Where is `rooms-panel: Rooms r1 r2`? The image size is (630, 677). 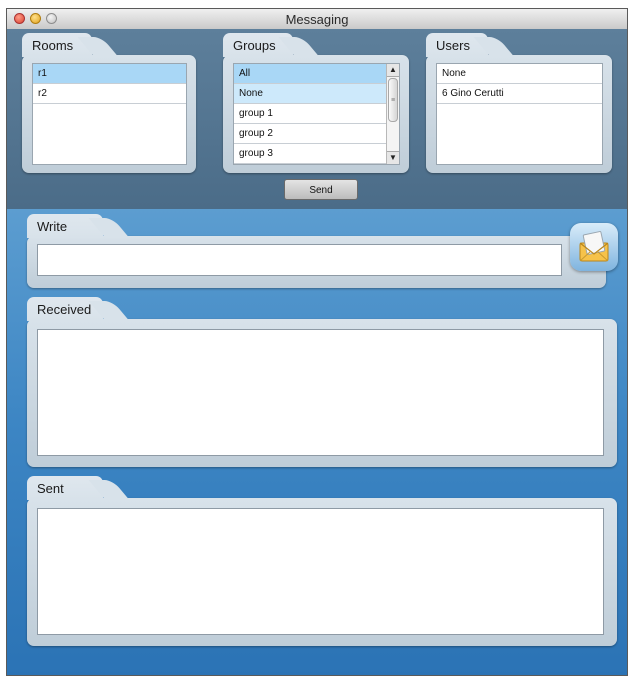 rooms-panel: Rooms r1 r2 is located at coordinates (109, 103).